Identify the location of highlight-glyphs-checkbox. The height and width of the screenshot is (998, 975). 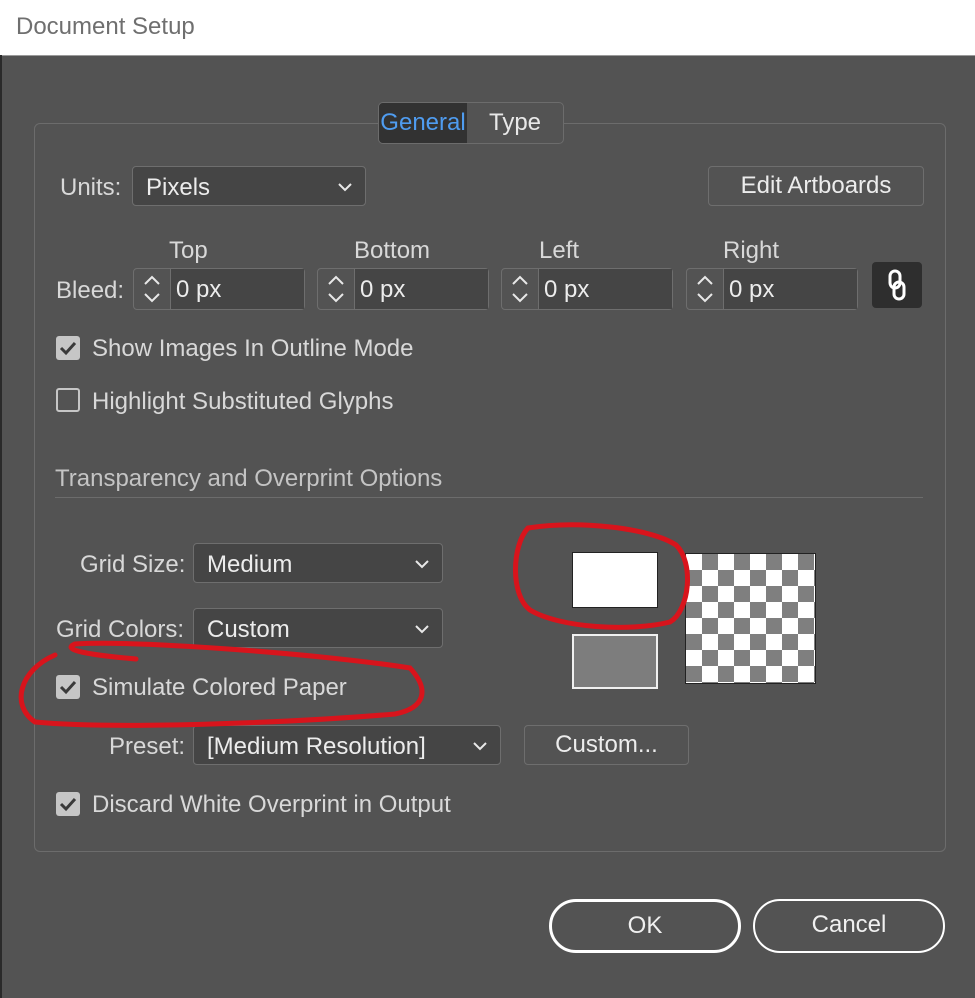
(68, 400).